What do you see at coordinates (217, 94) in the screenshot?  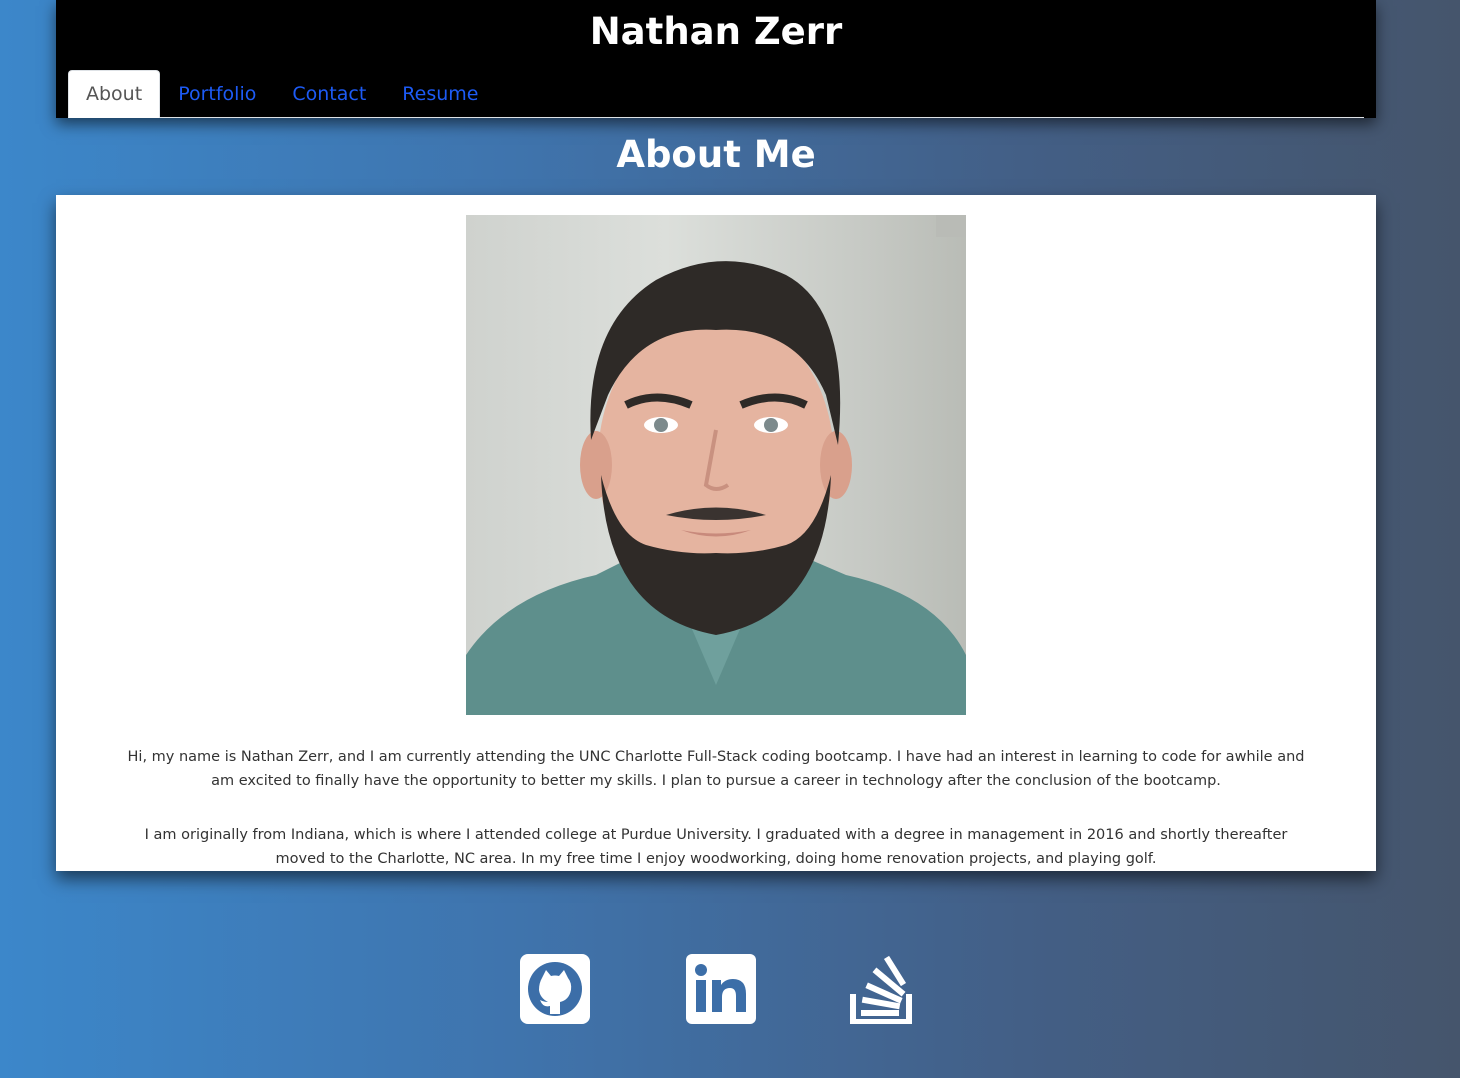 I see `tab-portfolio: Portfolio` at bounding box center [217, 94].